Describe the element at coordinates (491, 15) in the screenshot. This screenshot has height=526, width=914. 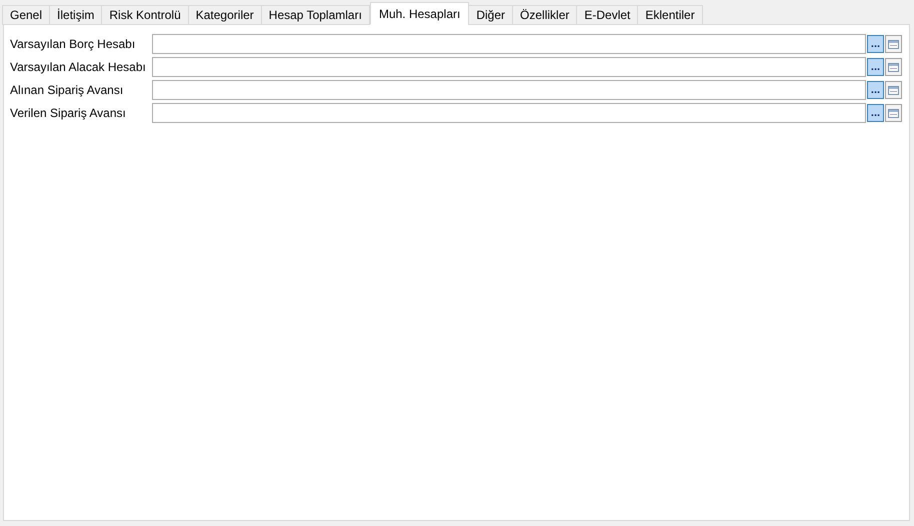
I see `tab: Diğer` at that location.